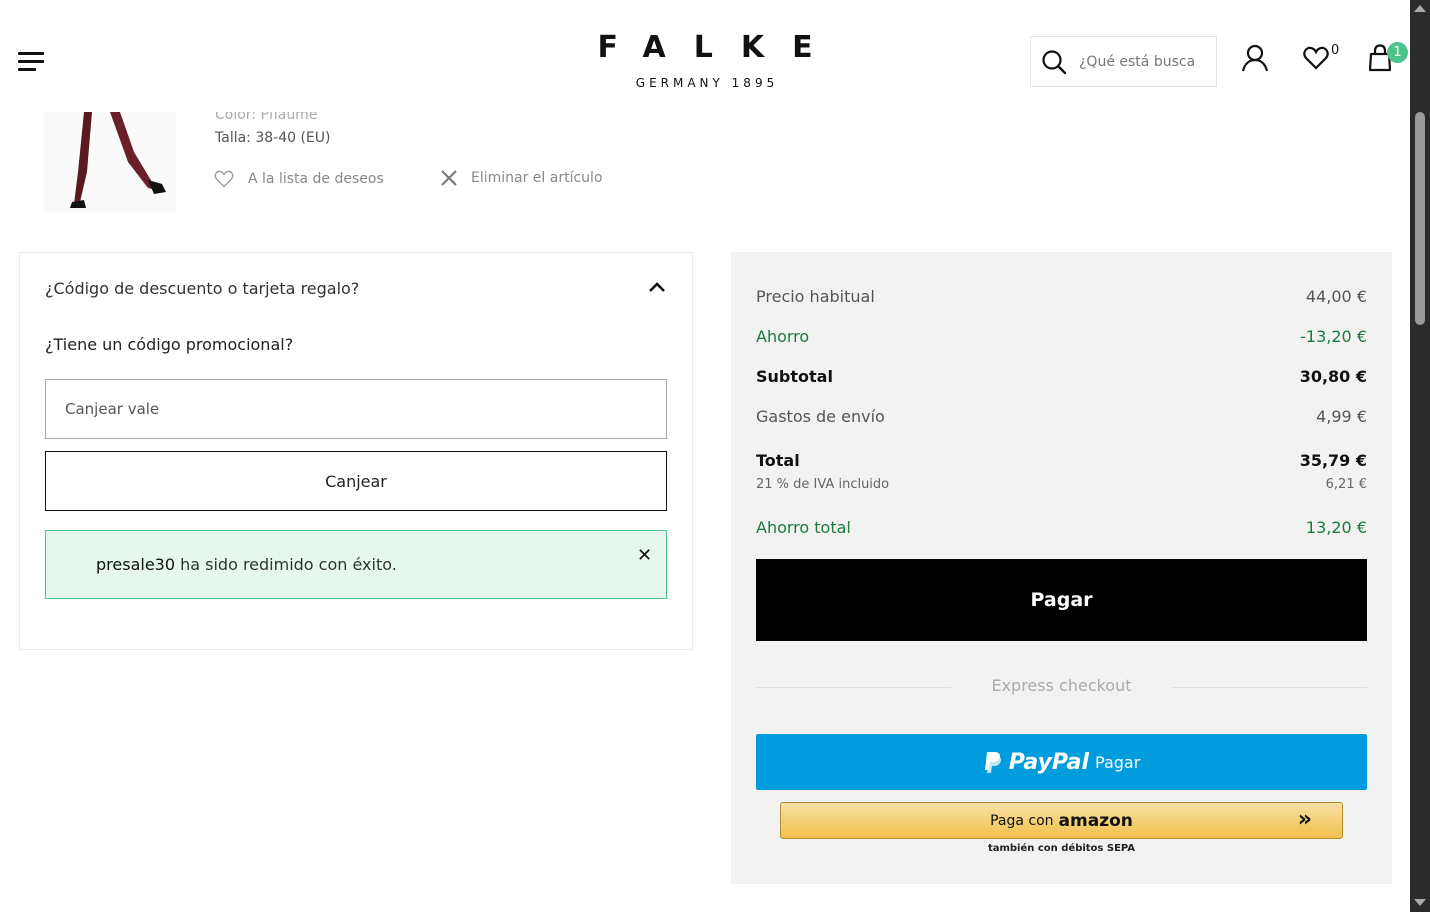 Image resolution: width=1430 pixels, height=912 pixels. I want to click on success-alert: presale30 ha sido redimido con éxito. ✕, so click(356, 564).